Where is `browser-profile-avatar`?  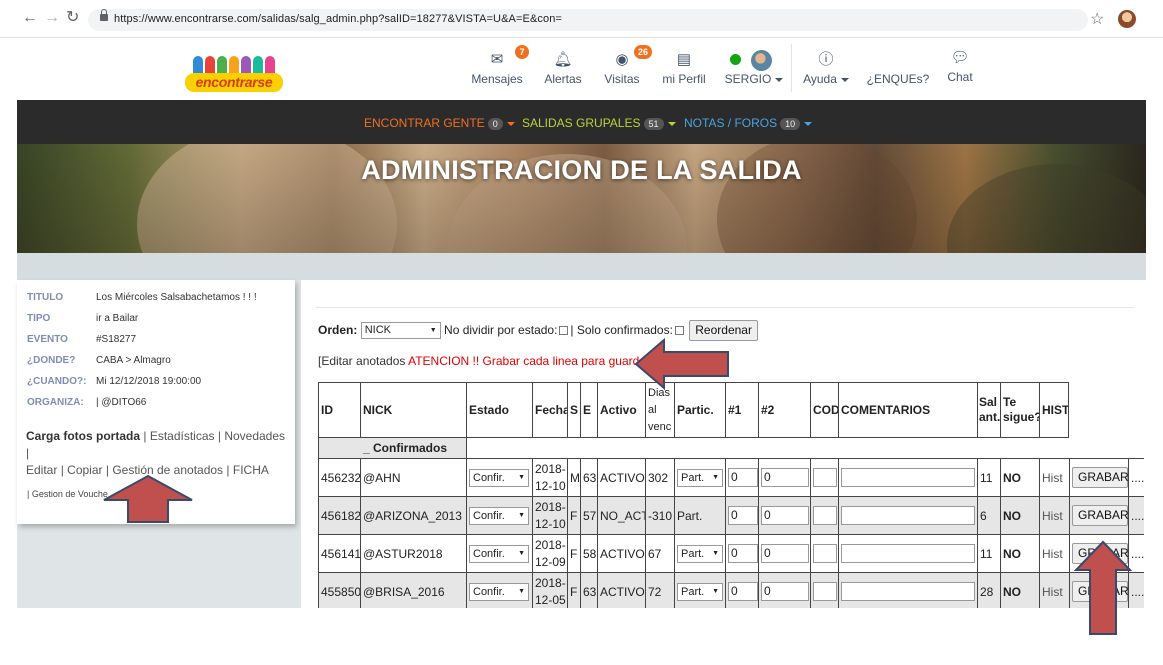
browser-profile-avatar is located at coordinates (1127, 19).